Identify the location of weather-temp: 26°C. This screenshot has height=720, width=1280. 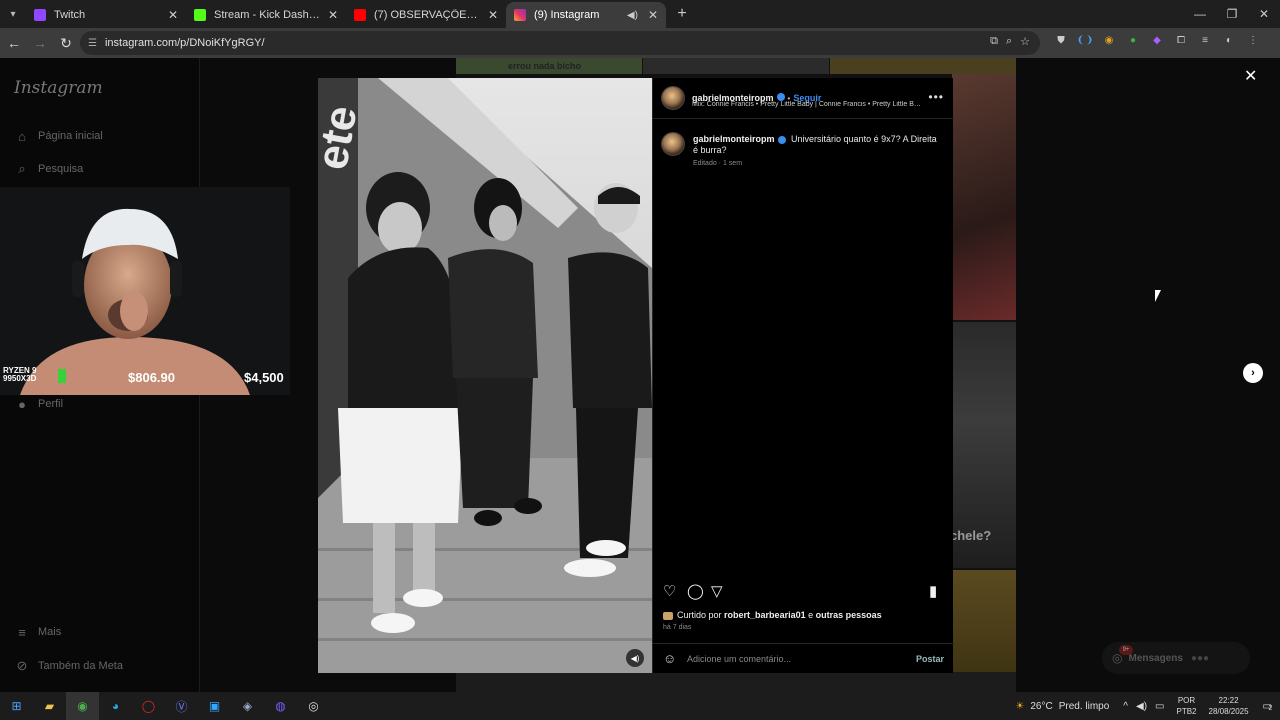
(1041, 706).